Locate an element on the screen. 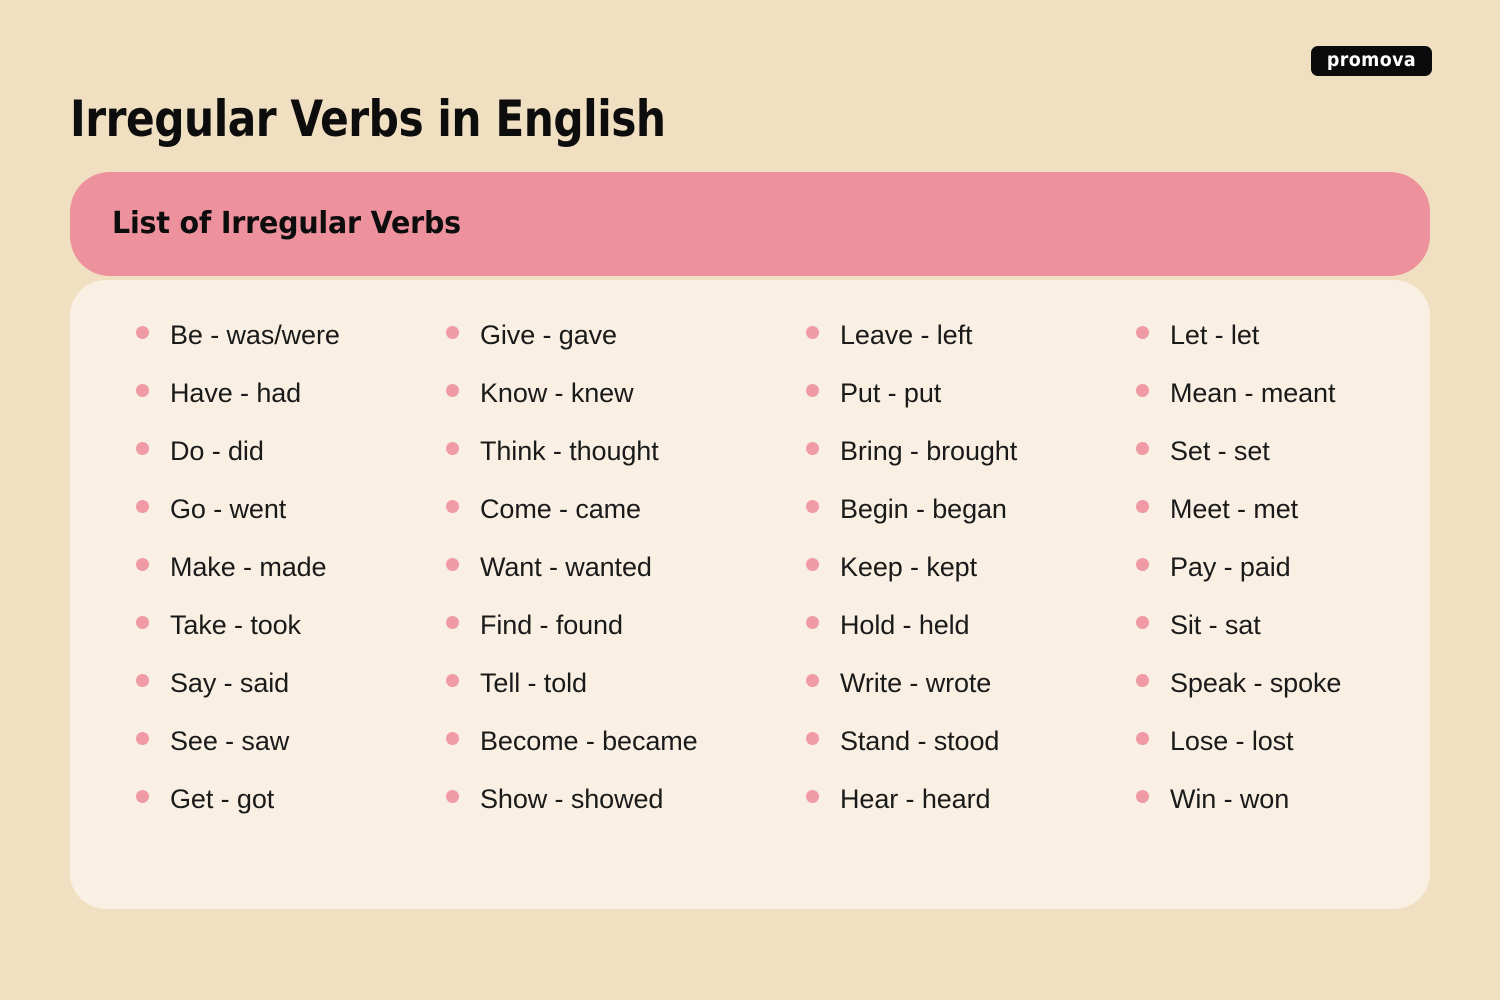  list-item: Set - set is located at coordinates (1283, 465).